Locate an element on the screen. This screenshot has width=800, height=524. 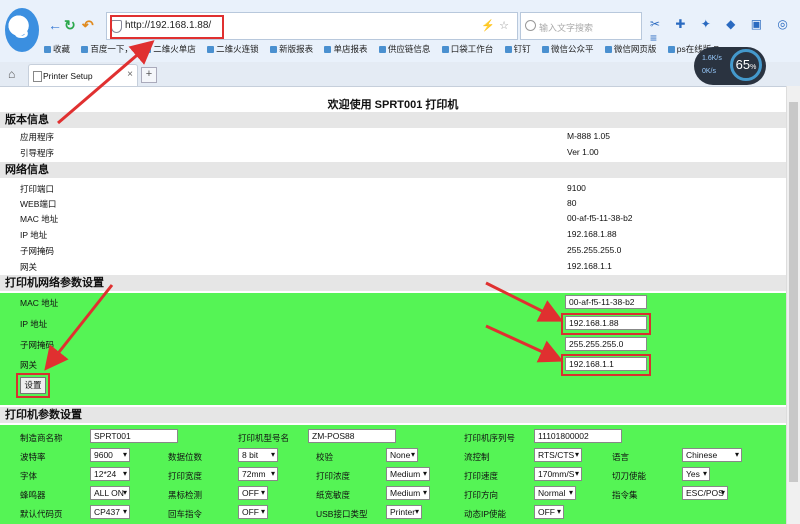
arrow-to-gateway is located at coordinates (524, 343).